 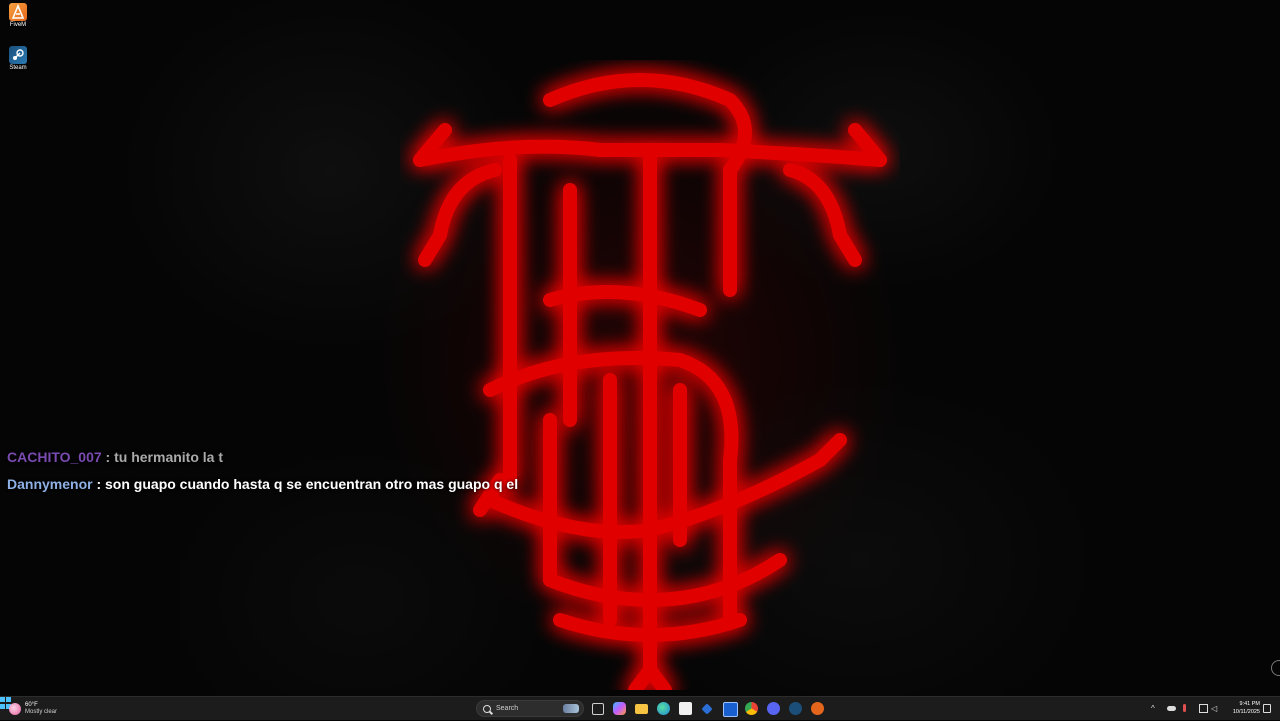 What do you see at coordinates (15, 709) in the screenshot?
I see `weather-icon` at bounding box center [15, 709].